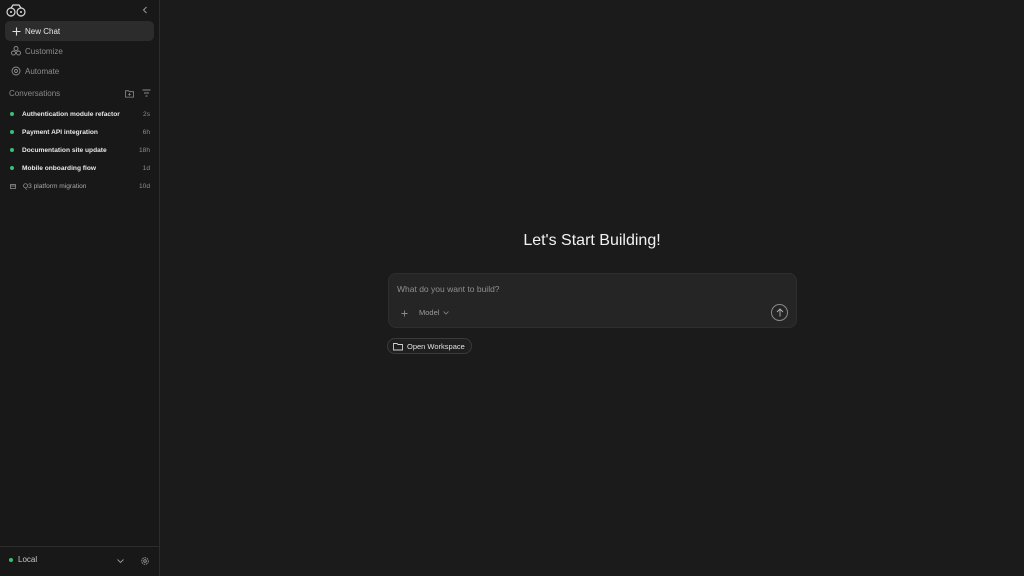 The width and height of the screenshot is (1024, 576). What do you see at coordinates (44, 51) in the screenshot?
I see `customize-label: Customize` at bounding box center [44, 51].